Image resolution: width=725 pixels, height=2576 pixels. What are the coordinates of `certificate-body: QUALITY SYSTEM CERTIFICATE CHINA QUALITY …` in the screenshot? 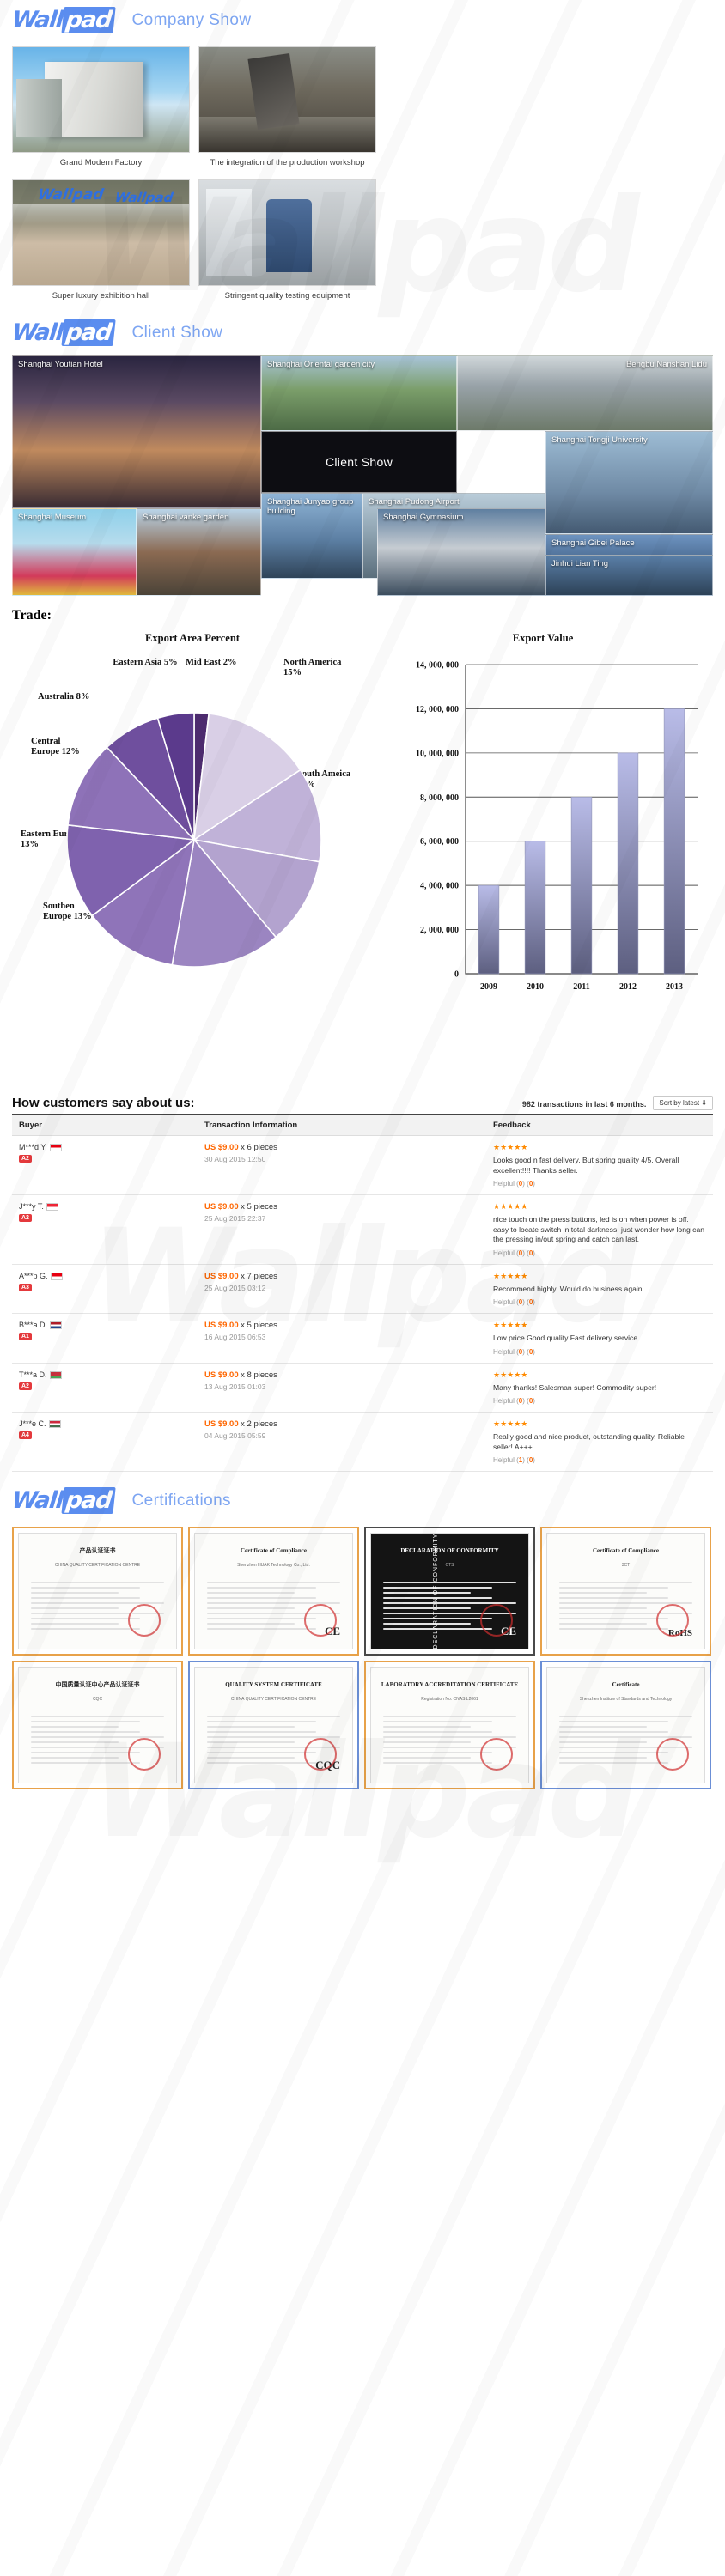 It's located at (274, 1725).